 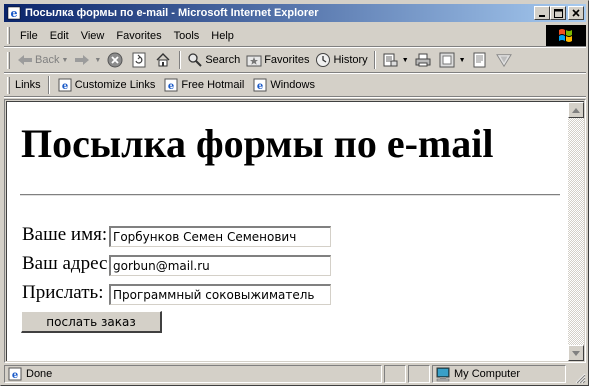 I want to click on status-panel-progress, so click(x=395, y=374).